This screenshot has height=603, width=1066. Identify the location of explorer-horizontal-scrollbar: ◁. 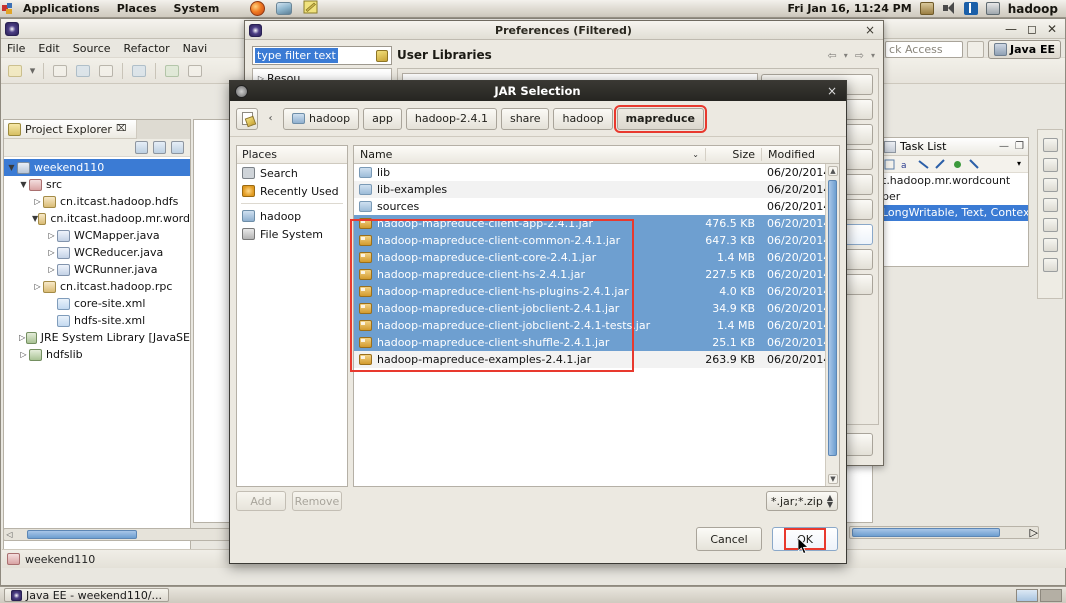
(123, 534).